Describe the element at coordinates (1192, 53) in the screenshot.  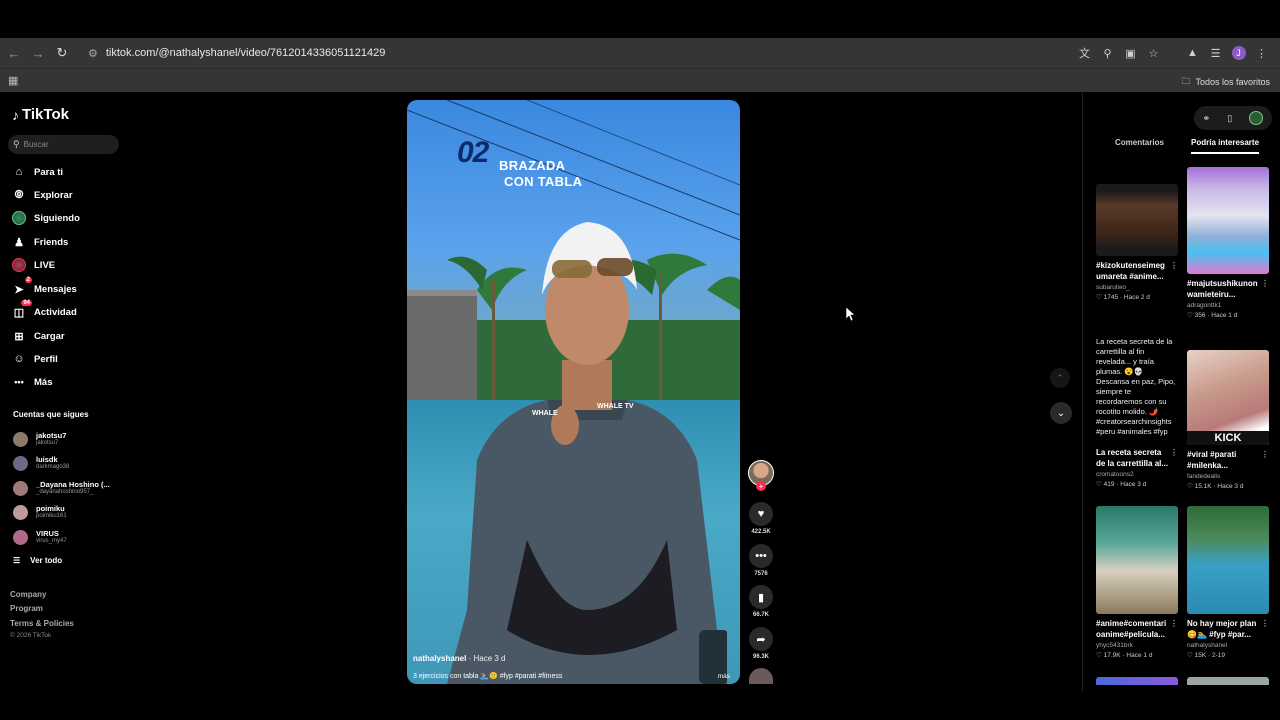
I see `extensions-icon: ▲` at that location.